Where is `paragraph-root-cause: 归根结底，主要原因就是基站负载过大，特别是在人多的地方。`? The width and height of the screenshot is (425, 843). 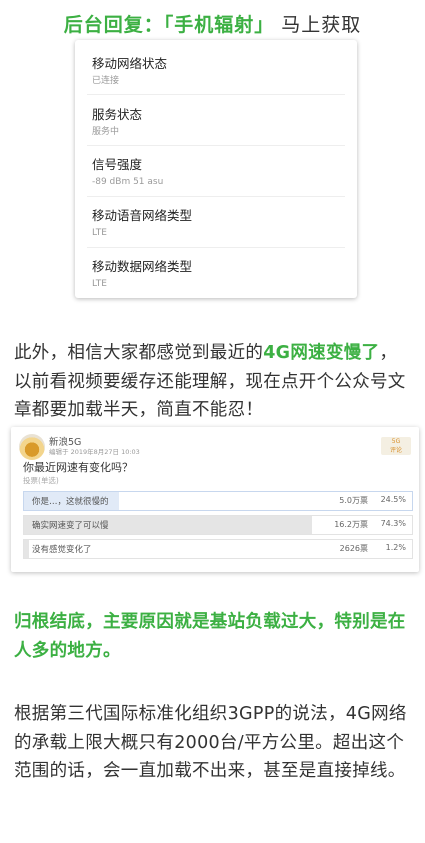 paragraph-root-cause: 归根结底，主要原因就是基站负载过大，特别是在人多的地方。 is located at coordinates (210, 636).